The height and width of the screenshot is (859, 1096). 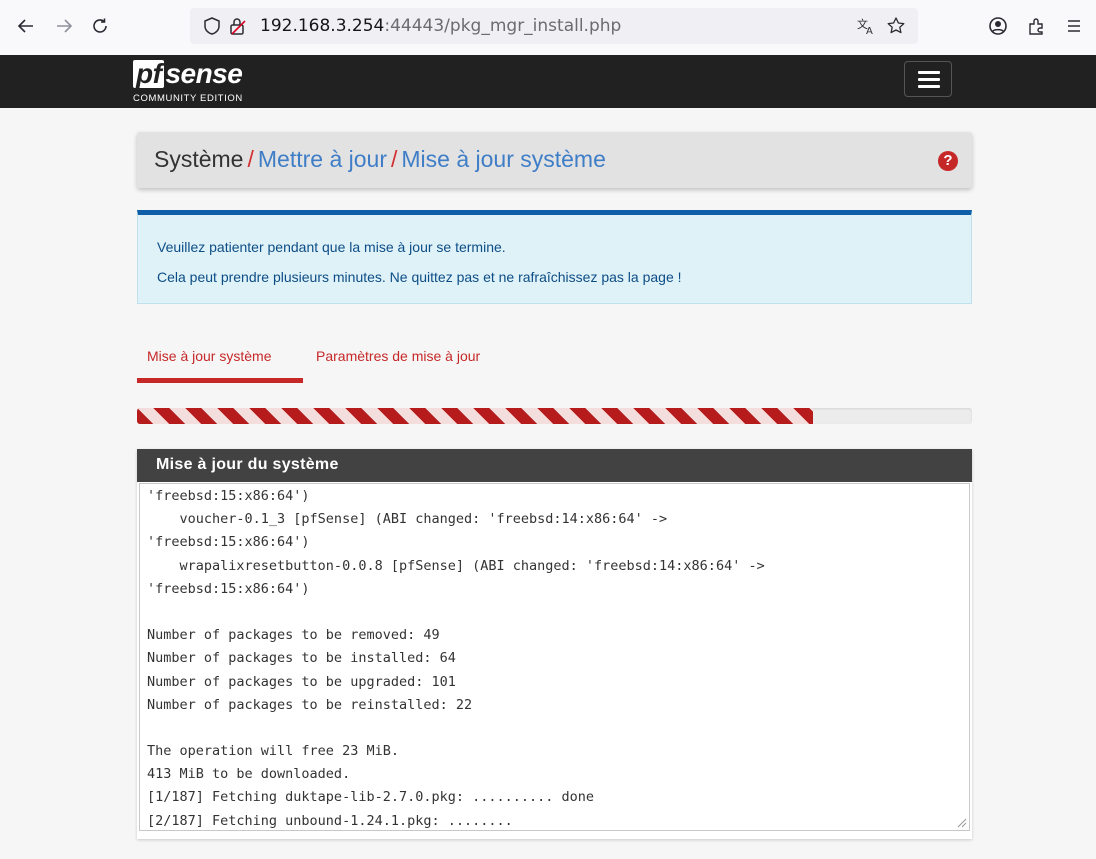 I want to click on progress-bar, so click(x=554, y=416).